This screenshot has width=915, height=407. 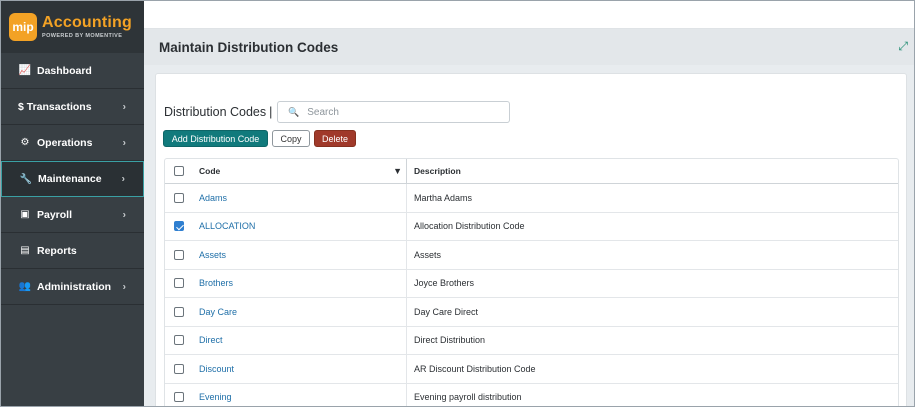 I want to click on code-link: Assets, so click(x=212, y=255).